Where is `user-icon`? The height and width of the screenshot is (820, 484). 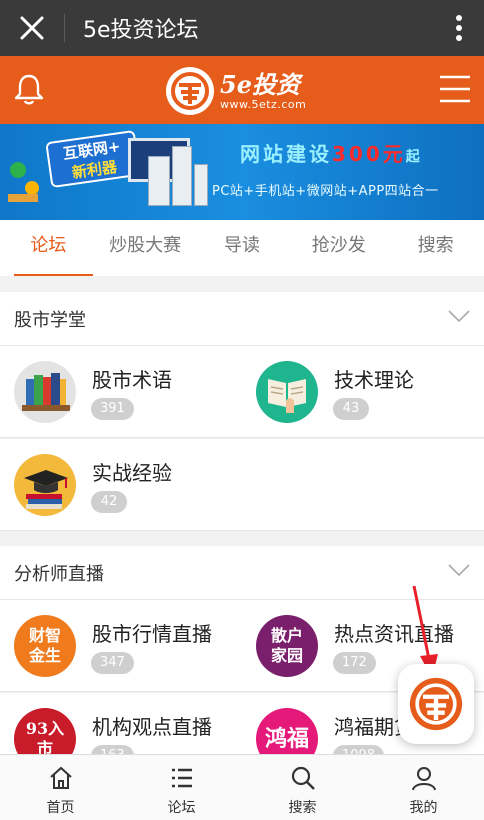
user-icon is located at coordinates (423, 779).